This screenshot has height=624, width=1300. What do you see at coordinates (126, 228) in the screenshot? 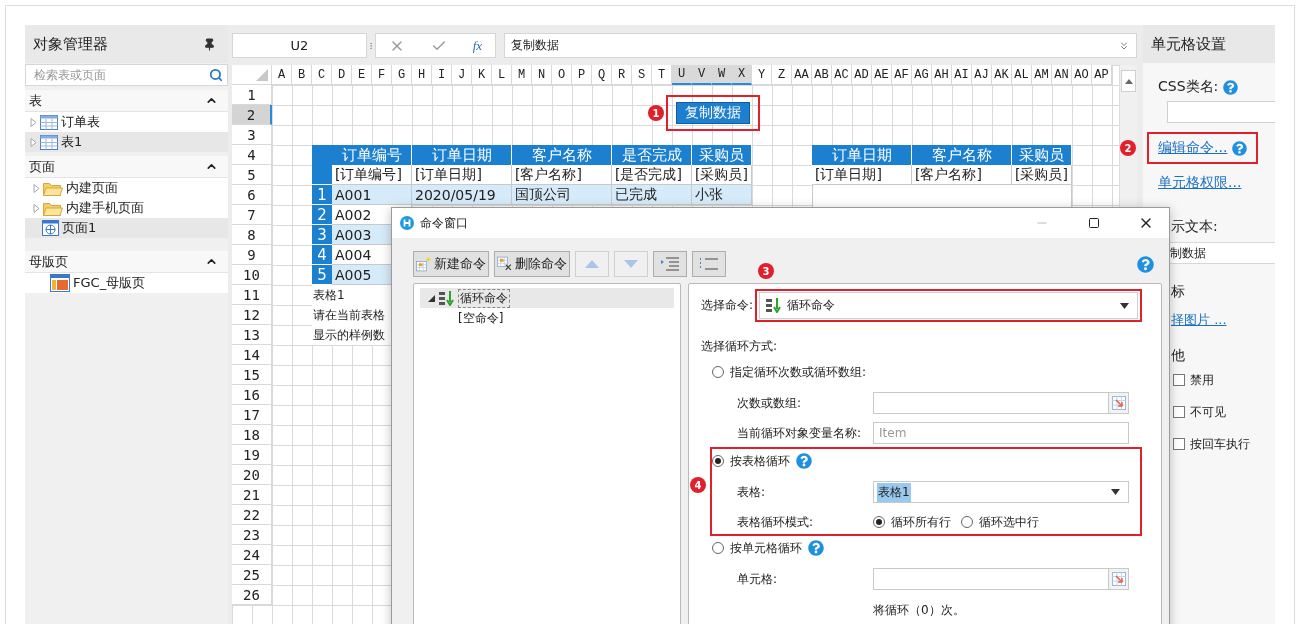
I see `tree-item: 页面1` at bounding box center [126, 228].